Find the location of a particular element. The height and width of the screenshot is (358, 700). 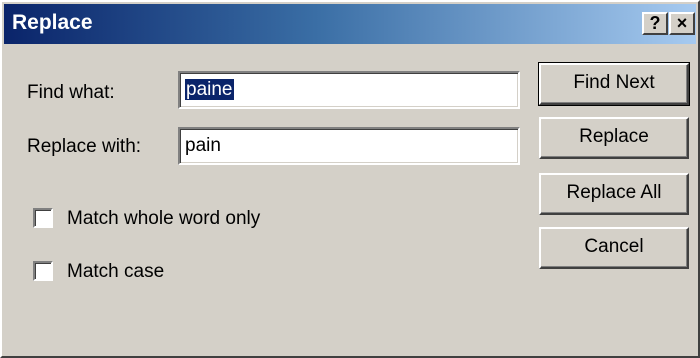

replace-all-button: Replace All is located at coordinates (614, 194).